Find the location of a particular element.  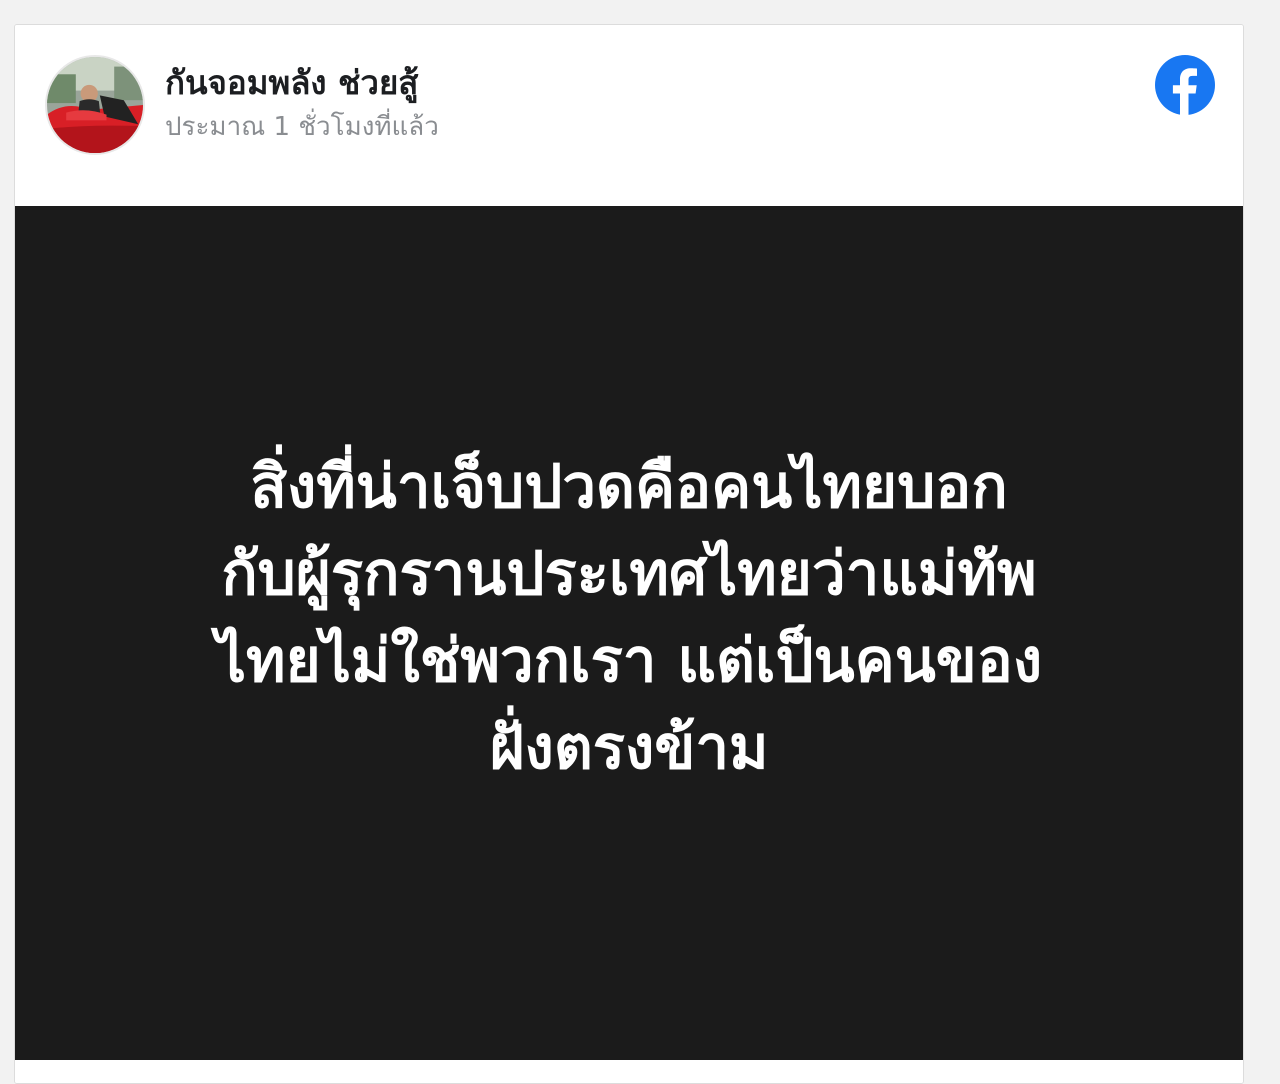

post-footer is located at coordinates (629, 1071).